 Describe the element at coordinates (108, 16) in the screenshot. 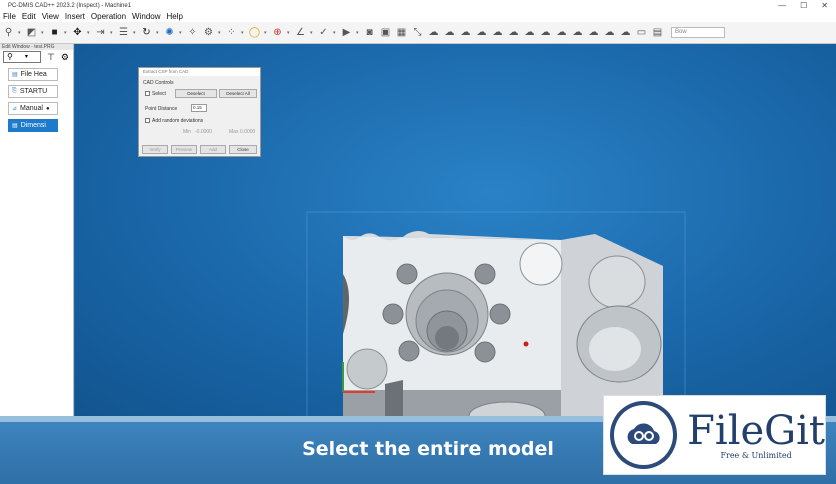

I see `menu-operation: Operation` at that location.